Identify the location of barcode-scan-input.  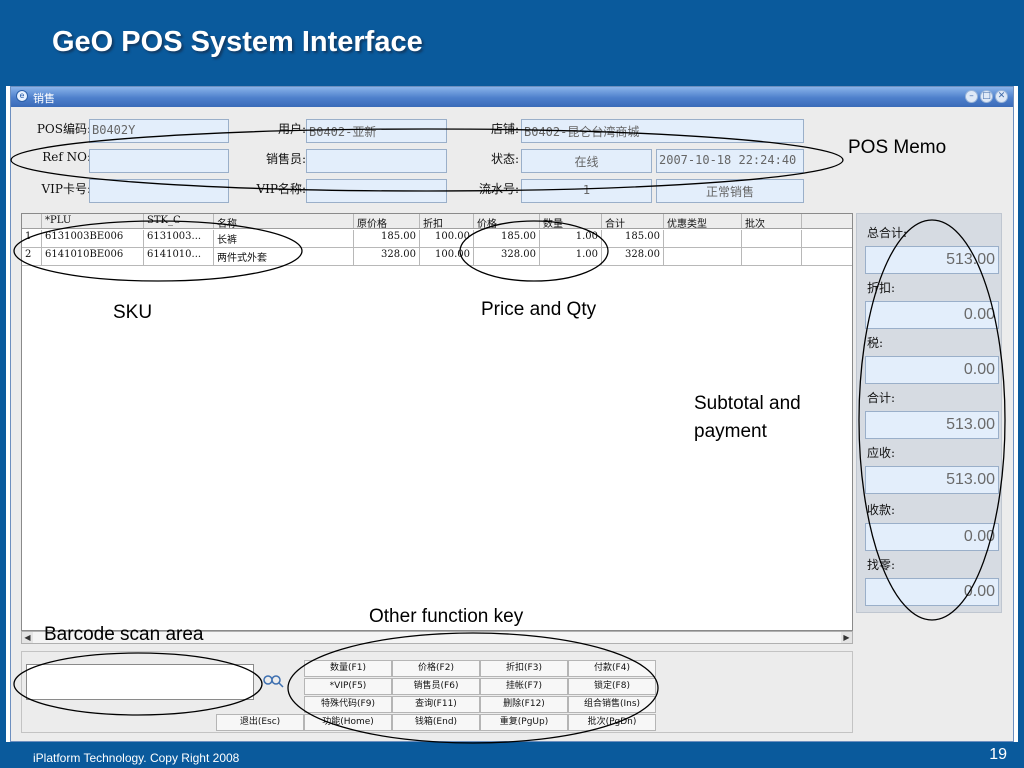
(140, 682).